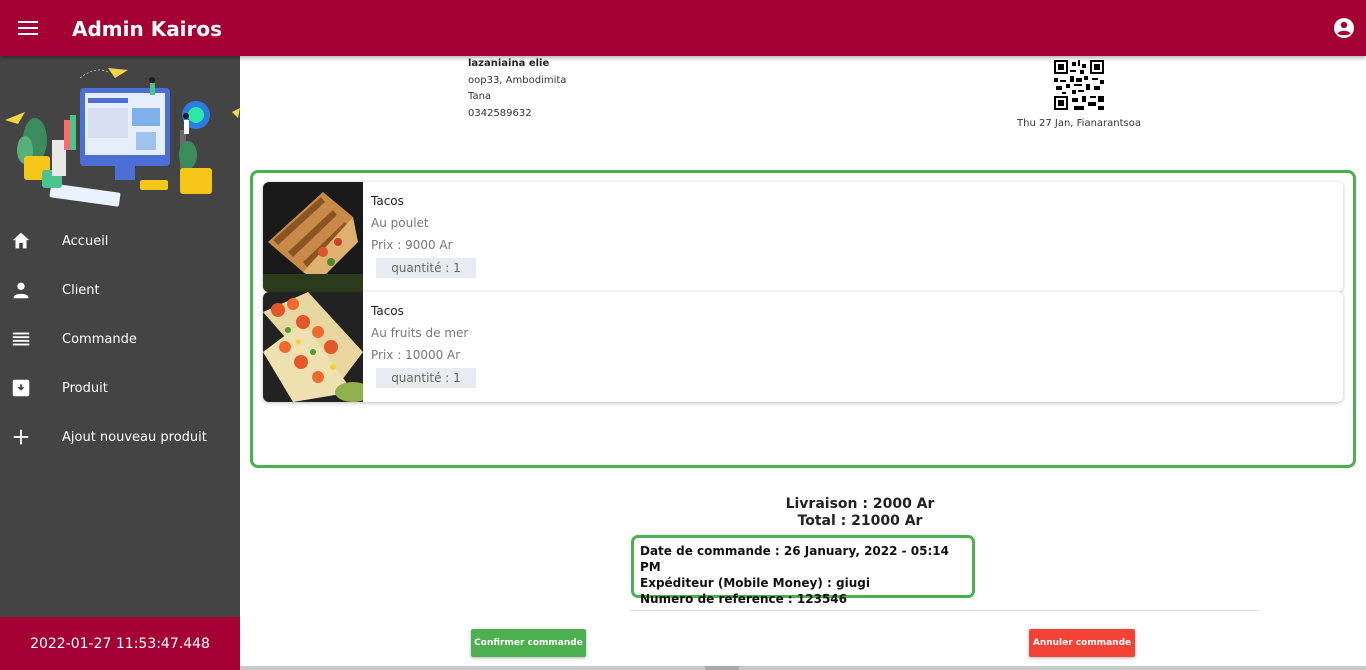 The image size is (1366, 670). I want to click on scrollbar-thumb, so click(722, 668).